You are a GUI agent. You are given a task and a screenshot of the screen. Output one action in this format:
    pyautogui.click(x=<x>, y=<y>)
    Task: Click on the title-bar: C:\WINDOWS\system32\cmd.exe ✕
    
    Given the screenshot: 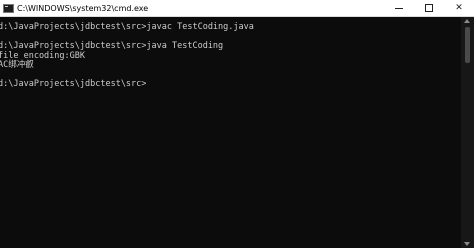 What is the action you would take?
    pyautogui.click(x=237, y=8)
    